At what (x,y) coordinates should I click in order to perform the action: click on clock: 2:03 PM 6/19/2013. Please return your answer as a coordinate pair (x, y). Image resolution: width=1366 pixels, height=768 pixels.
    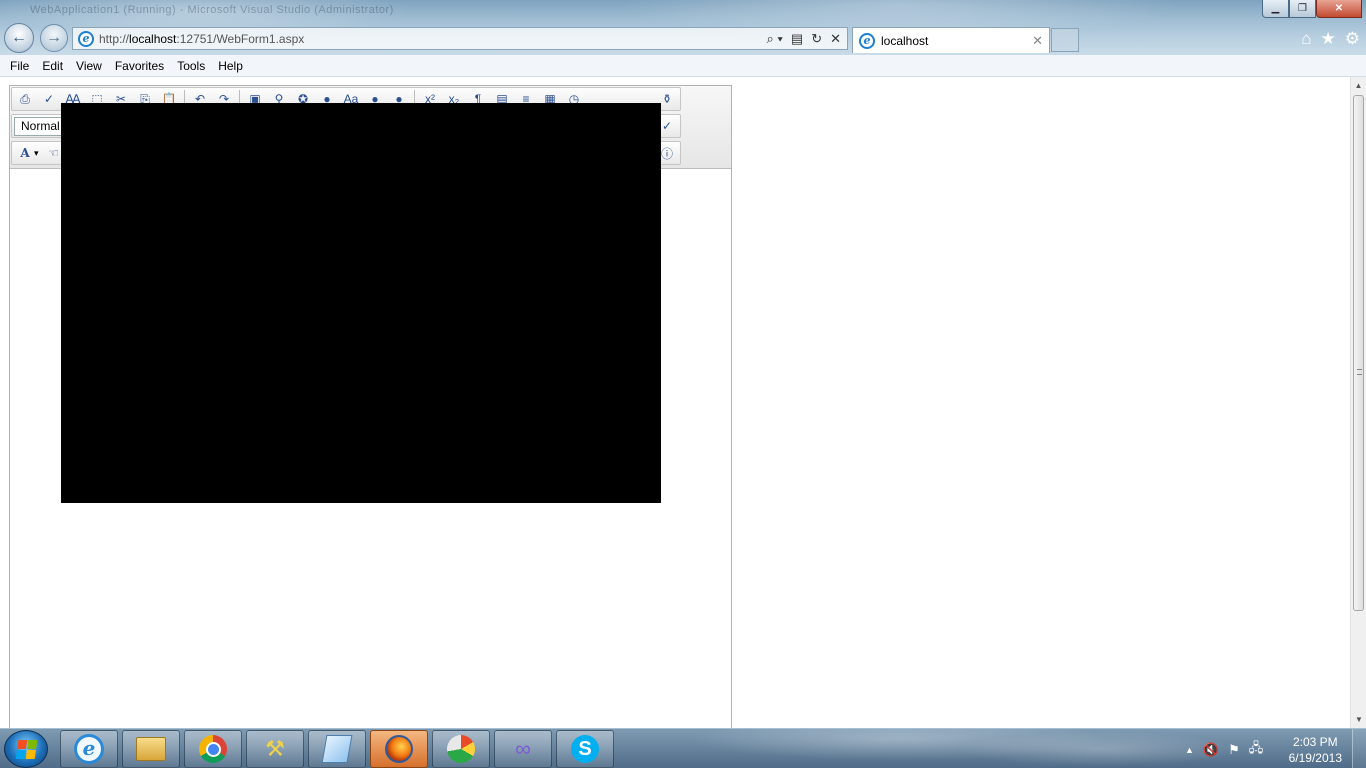
    Looking at the image, I should click on (1315, 750).